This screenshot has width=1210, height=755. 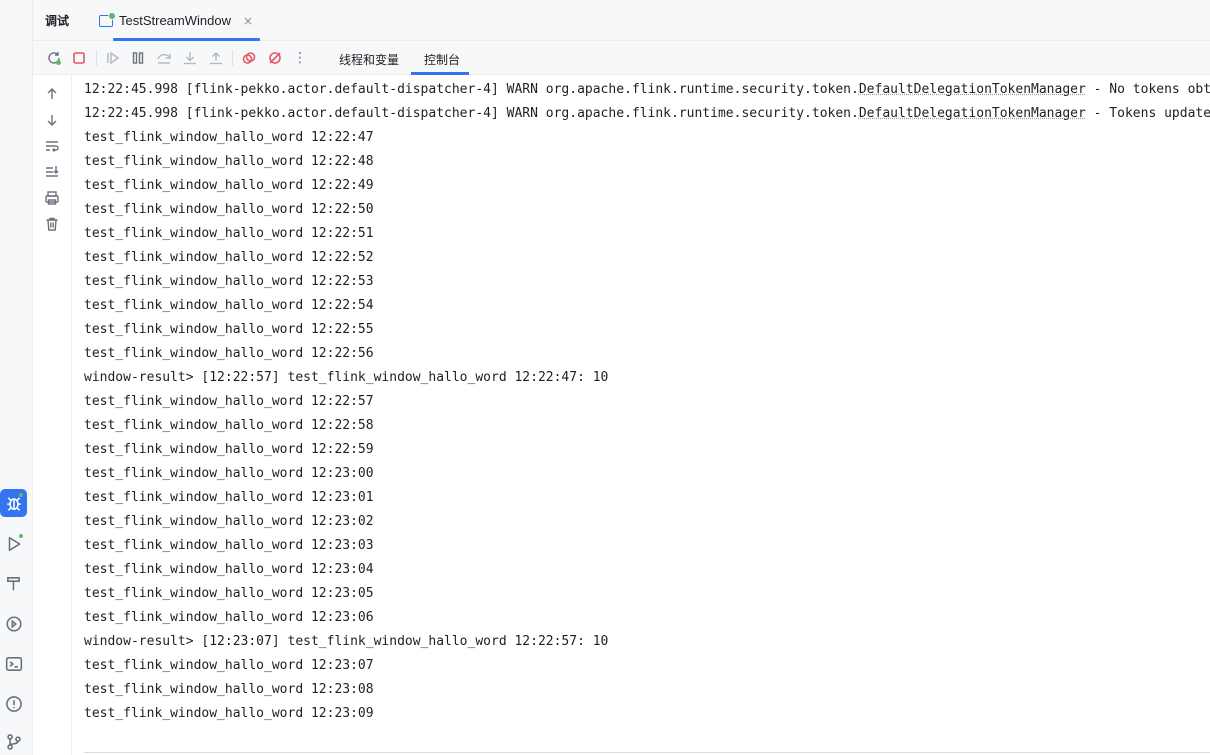 I want to click on mute-breakpoints-icon, so click(x=275, y=58).